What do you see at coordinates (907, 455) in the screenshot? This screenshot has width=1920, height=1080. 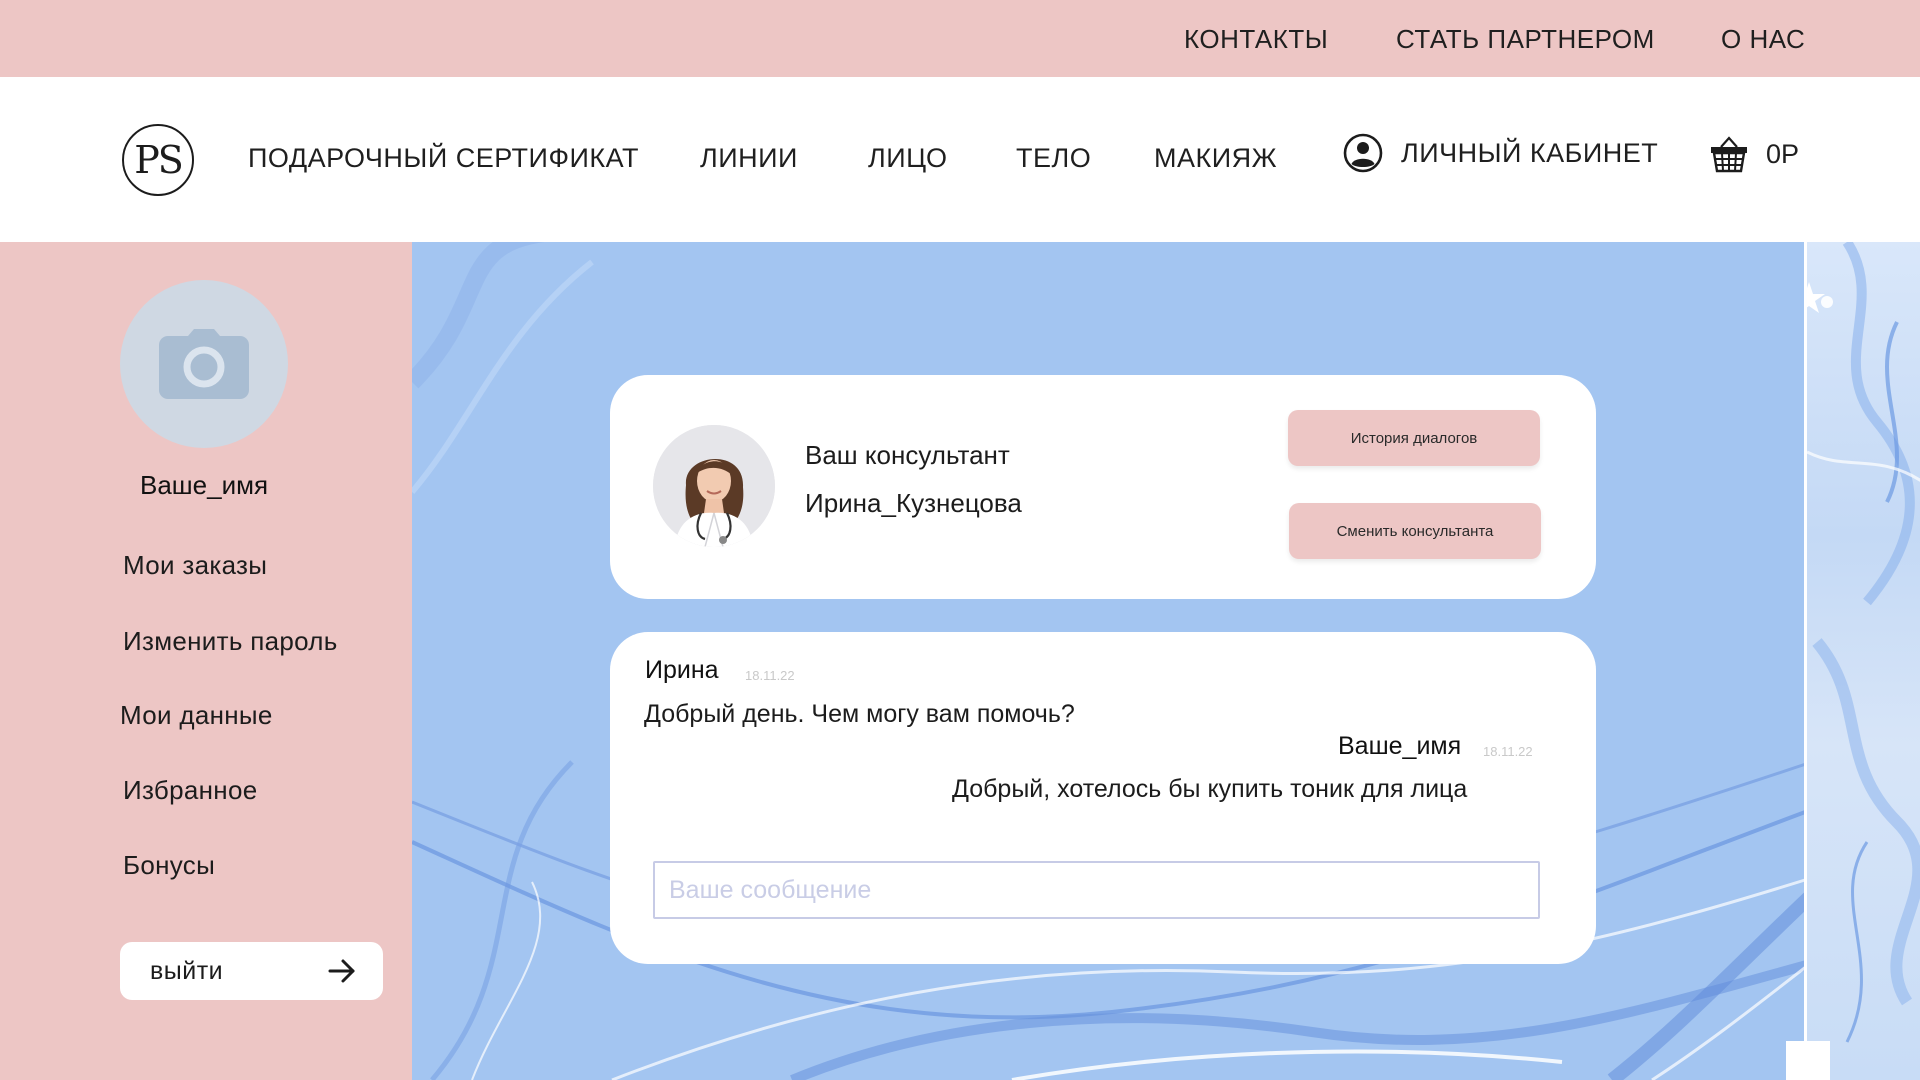 I see `consultant-title: Ваш консультант` at bounding box center [907, 455].